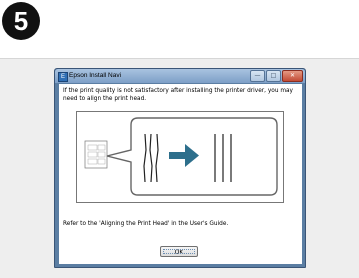 This screenshot has width=359, height=278. What do you see at coordinates (292, 76) in the screenshot?
I see `close-button: ✕` at bounding box center [292, 76].